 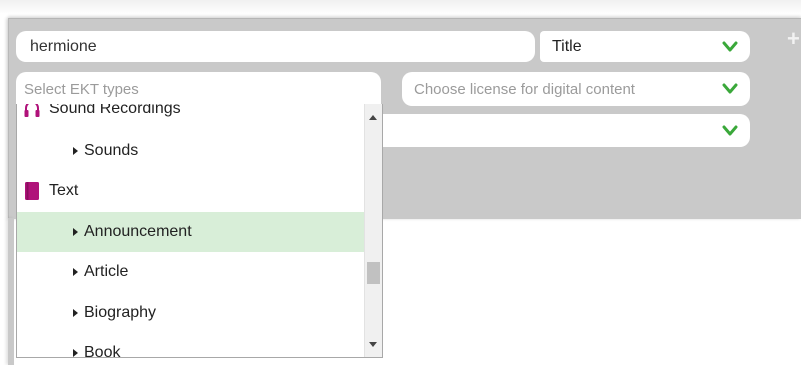 I want to click on list-item-biography: Biography, so click(x=190, y=313).